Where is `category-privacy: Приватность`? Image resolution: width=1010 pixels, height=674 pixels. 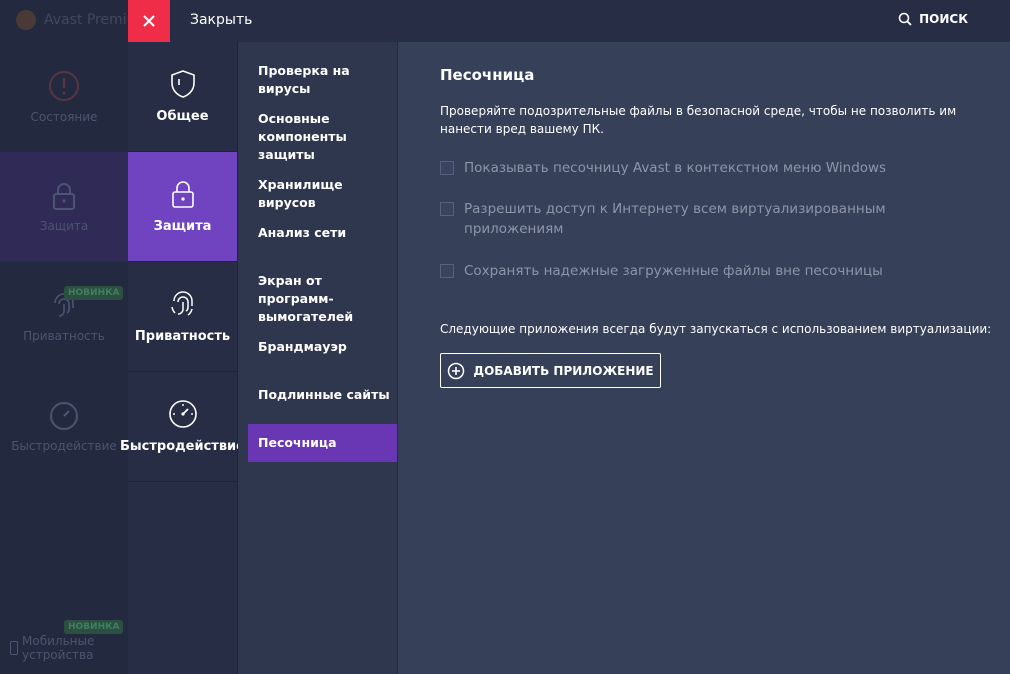
category-privacy: Приватность is located at coordinates (182, 317).